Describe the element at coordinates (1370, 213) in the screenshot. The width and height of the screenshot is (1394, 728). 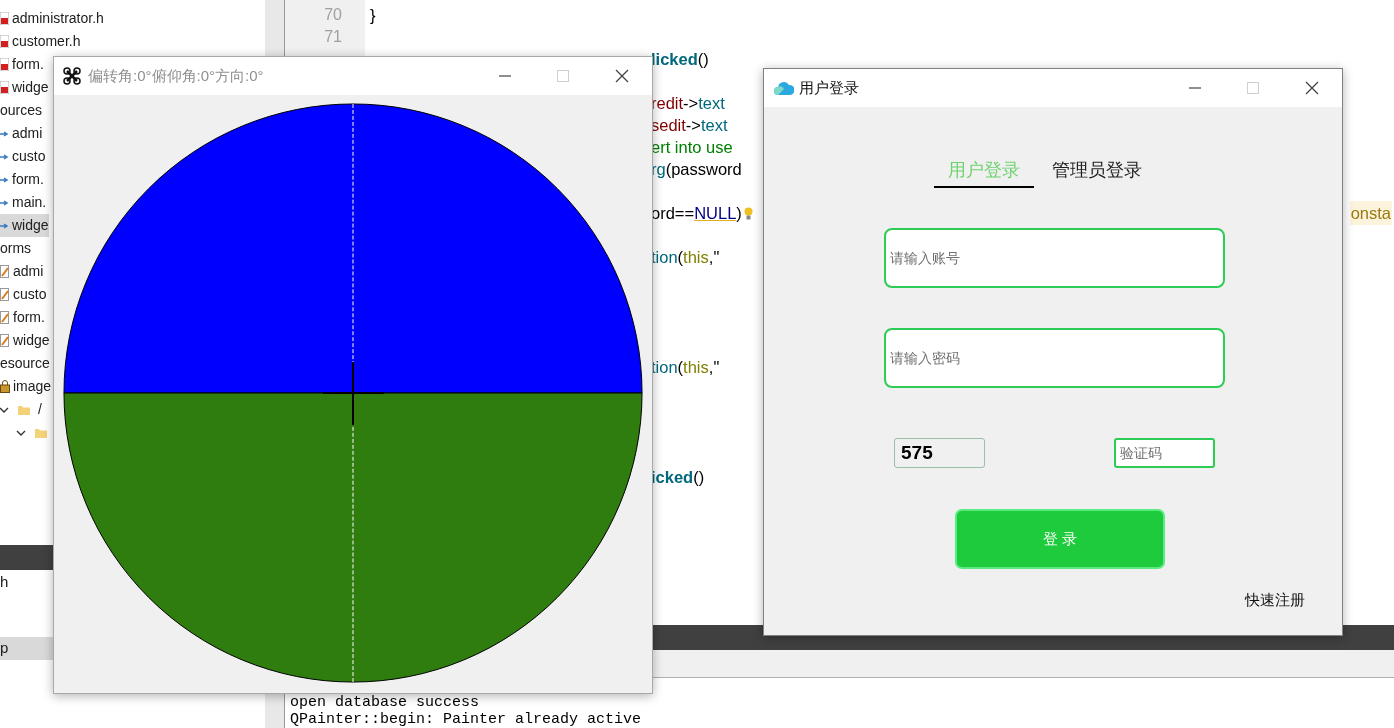
I see `code-hint: onsta` at that location.